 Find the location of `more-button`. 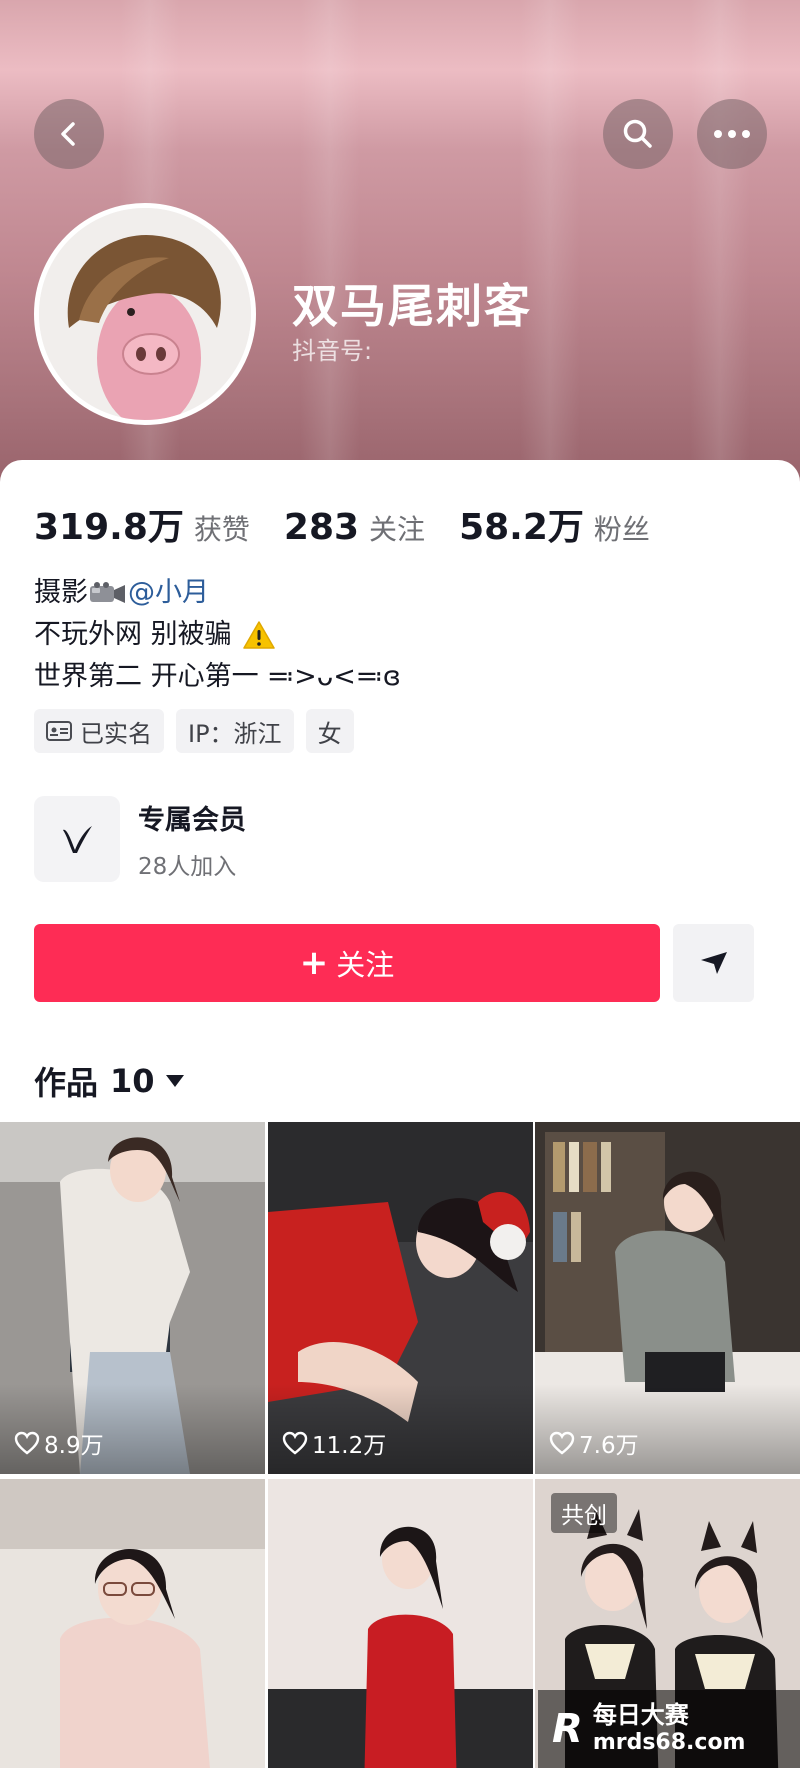

more-button is located at coordinates (732, 134).